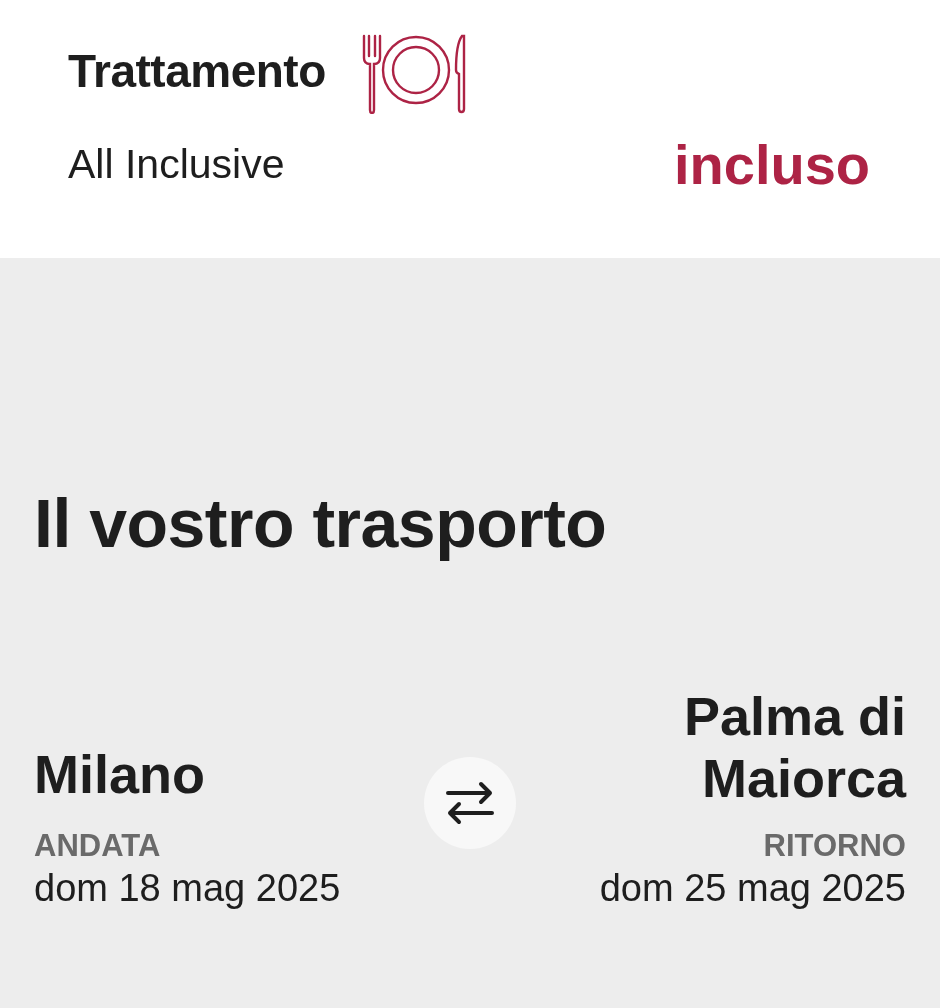 The height and width of the screenshot is (1008, 940). I want to click on section-heading: Il vostro trasporto, so click(321, 523).